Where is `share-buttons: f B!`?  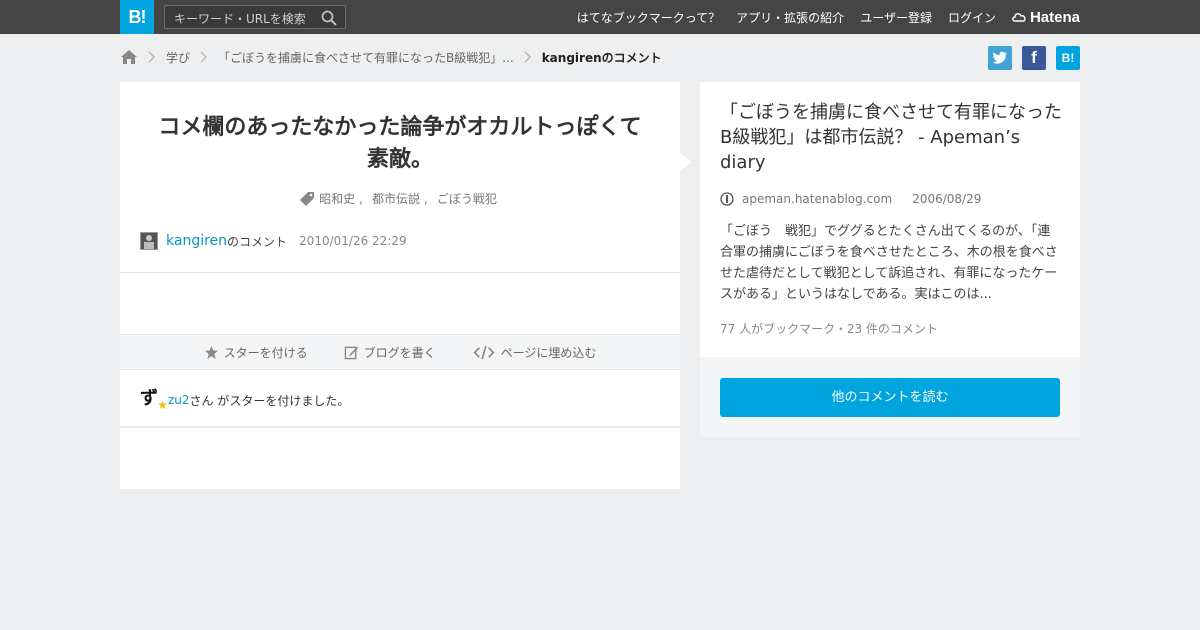 share-buttons: f B! is located at coordinates (1029, 58).